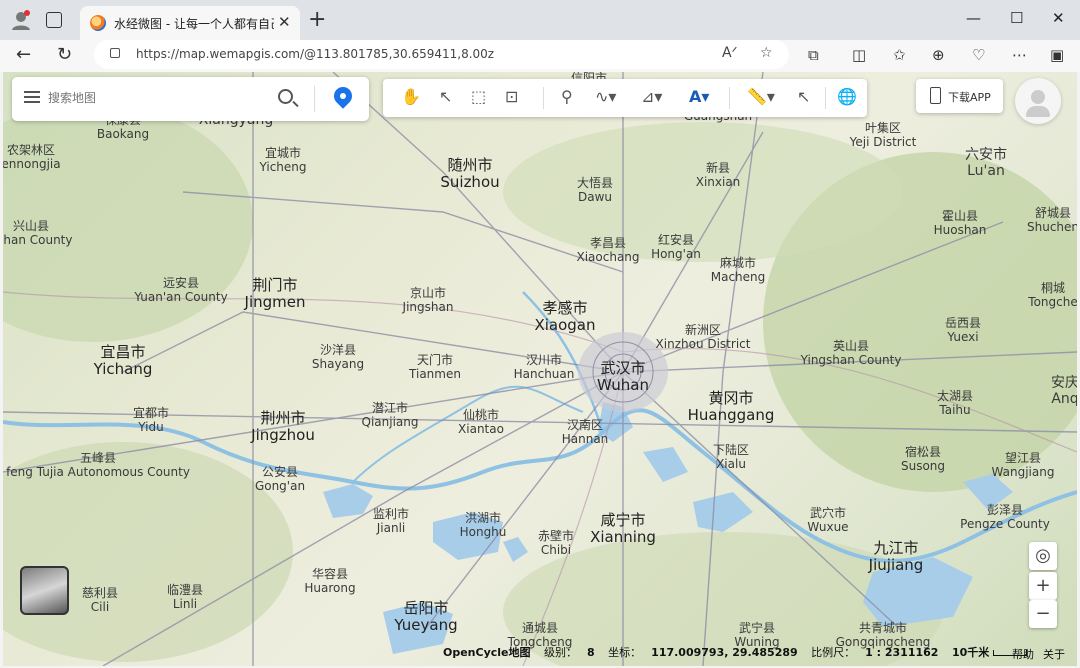  What do you see at coordinates (30, 226) in the screenshot?
I see `city-name-cn: 兴山县` at bounding box center [30, 226].